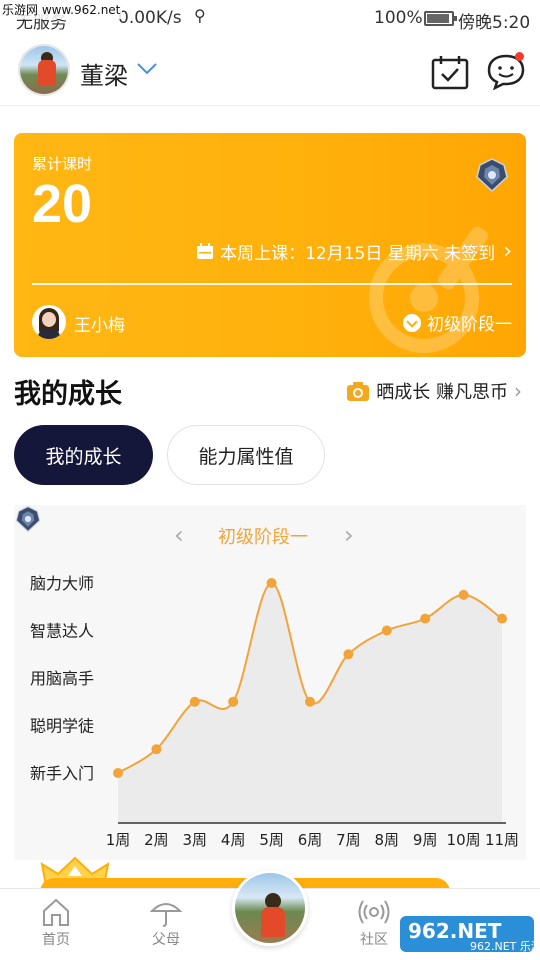 Image resolution: width=540 pixels, height=960 pixels. I want to click on x-tick-label: 5周, so click(271, 840).